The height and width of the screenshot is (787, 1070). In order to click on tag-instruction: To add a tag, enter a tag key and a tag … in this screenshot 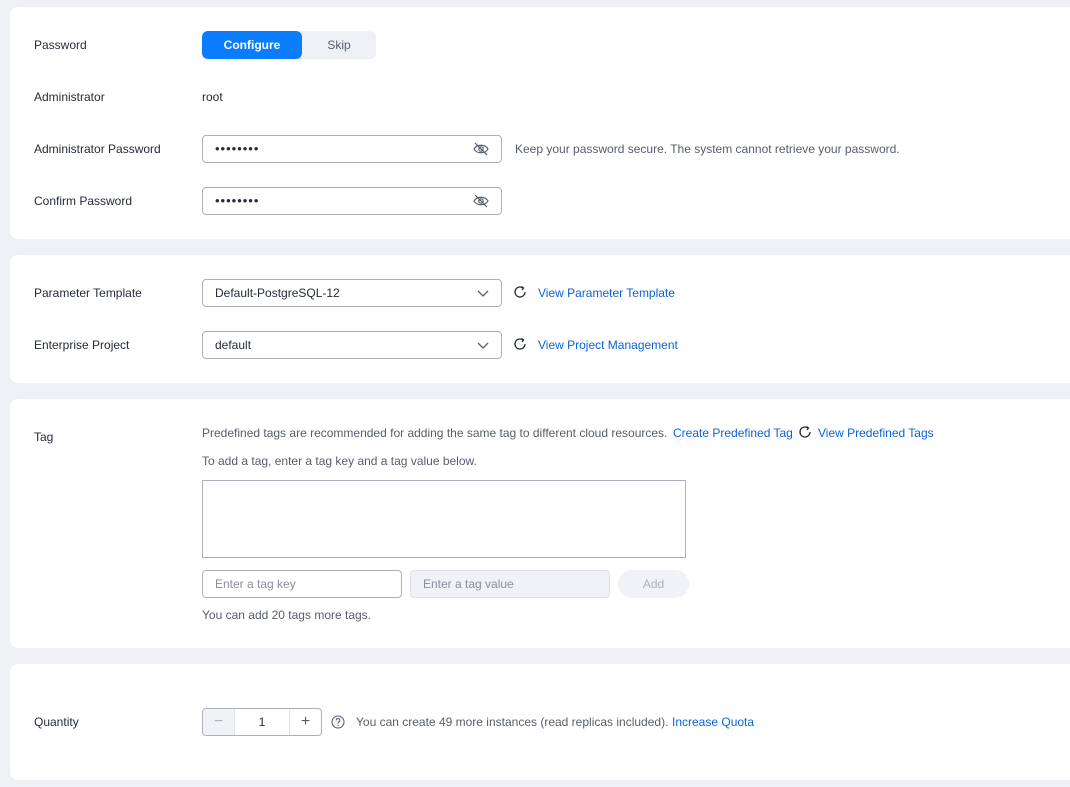, I will do `click(339, 461)`.